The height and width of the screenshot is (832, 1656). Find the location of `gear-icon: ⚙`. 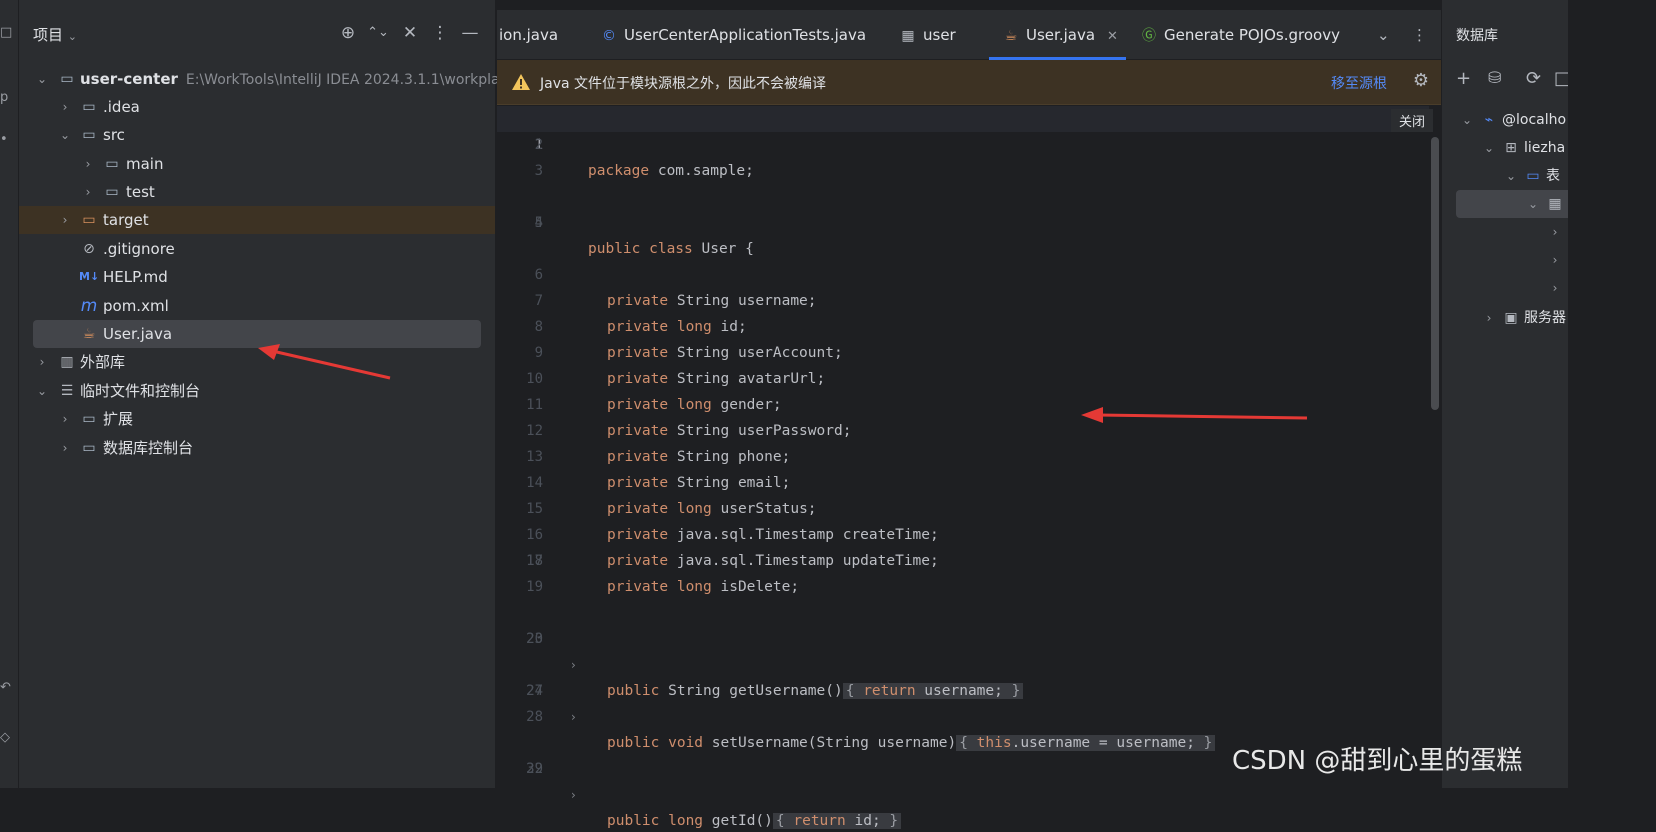

gear-icon: ⚙ is located at coordinates (1421, 80).